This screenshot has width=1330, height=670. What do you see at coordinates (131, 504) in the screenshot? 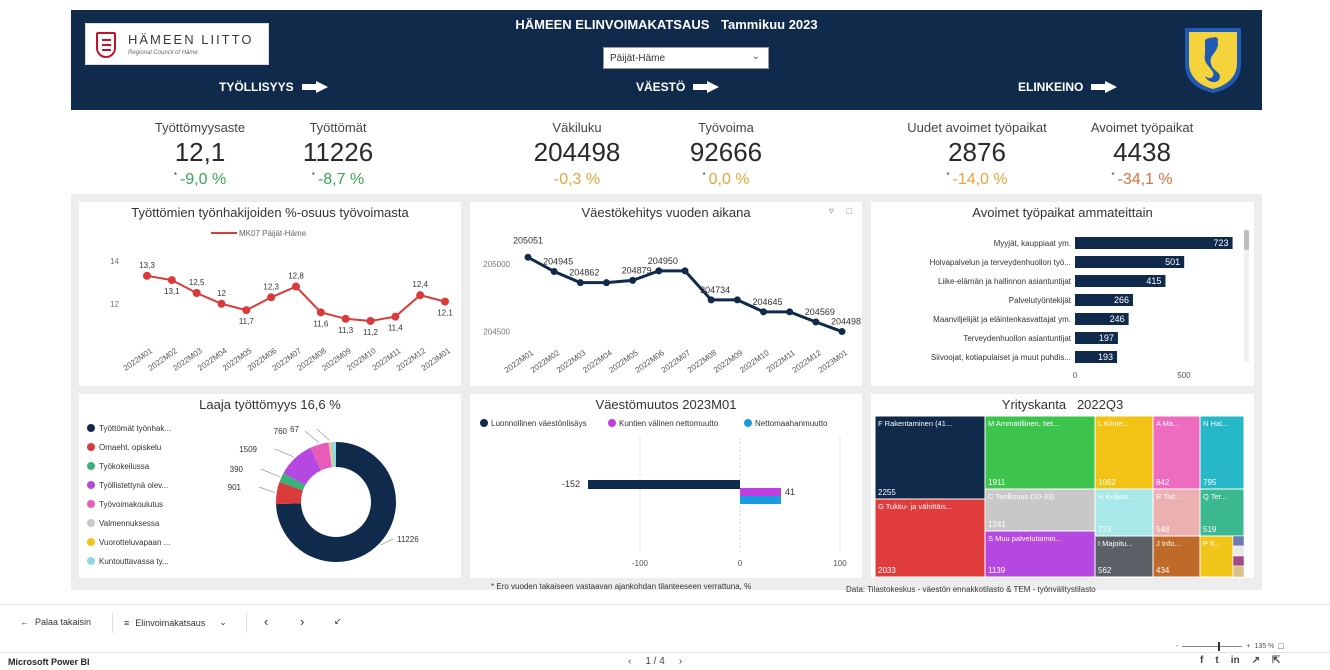
I see `legend-label: Työvoimakoulutus` at bounding box center [131, 504].